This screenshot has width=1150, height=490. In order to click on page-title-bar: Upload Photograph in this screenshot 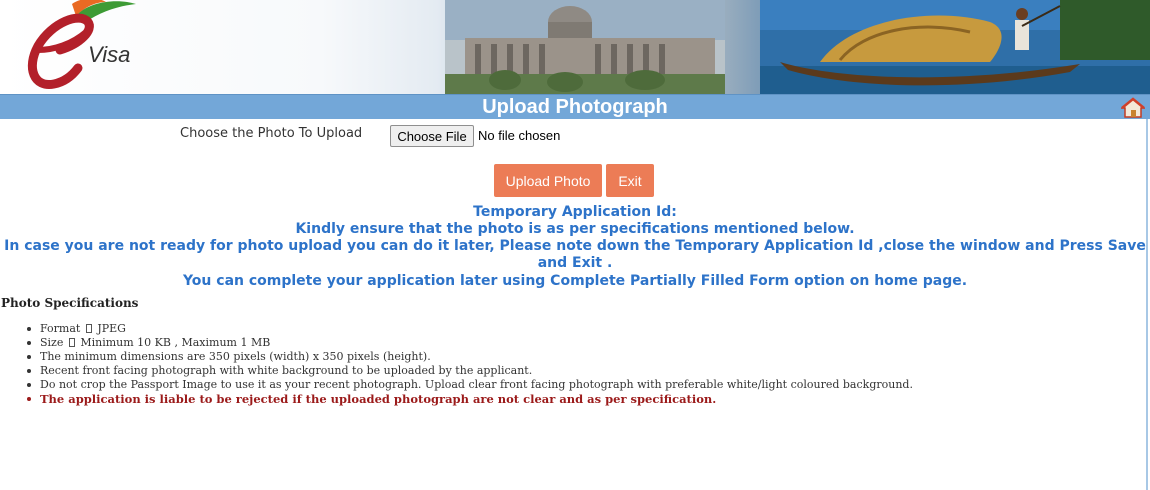, I will do `click(575, 106)`.